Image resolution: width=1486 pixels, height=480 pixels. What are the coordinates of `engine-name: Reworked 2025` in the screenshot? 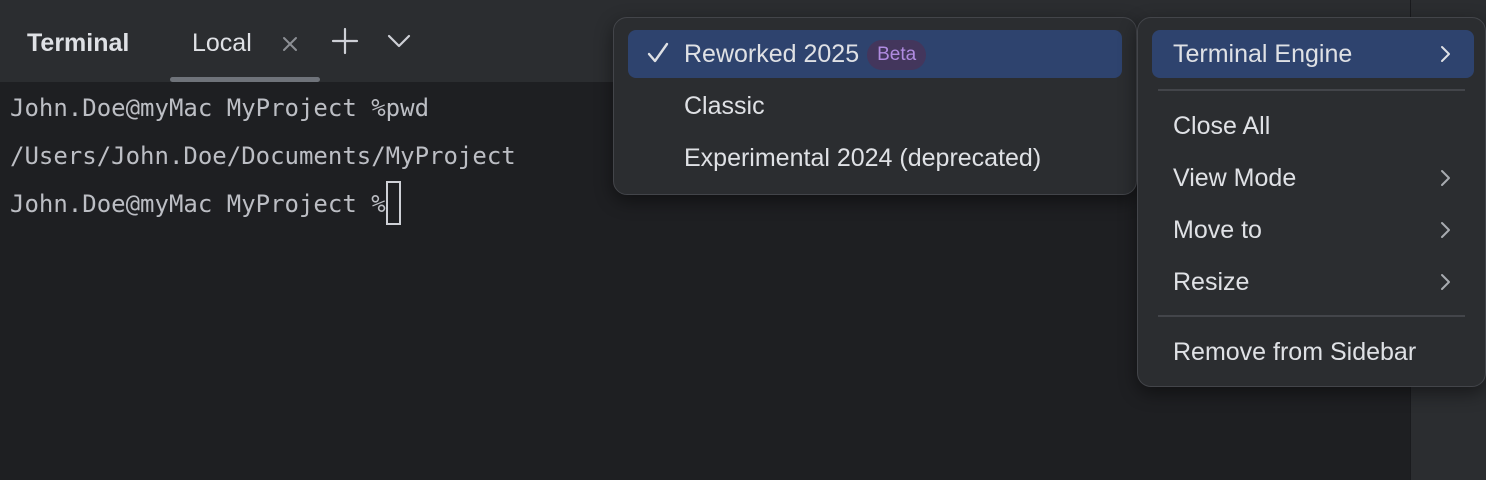 It's located at (772, 54).